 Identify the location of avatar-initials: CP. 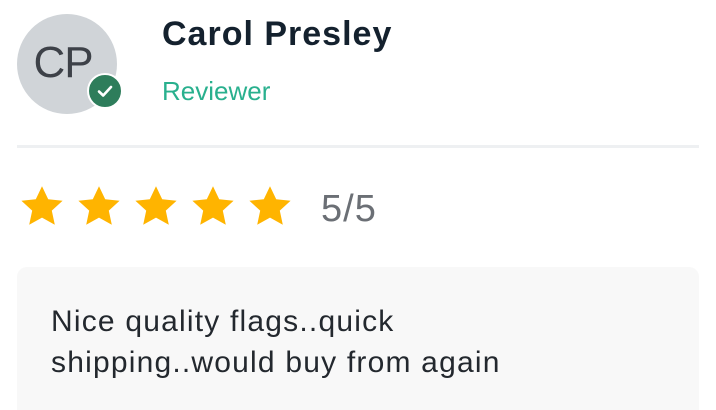
(63, 62).